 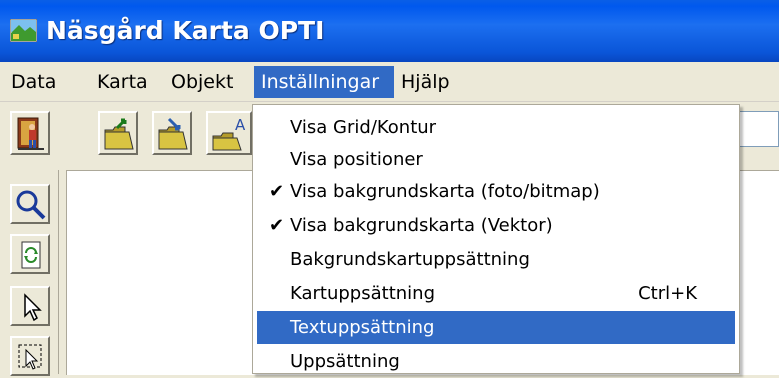 I want to click on menu-item-bakgrundskarta-vektor: ✔ Visa bakgrundskarta (Vektor), so click(x=496, y=225).